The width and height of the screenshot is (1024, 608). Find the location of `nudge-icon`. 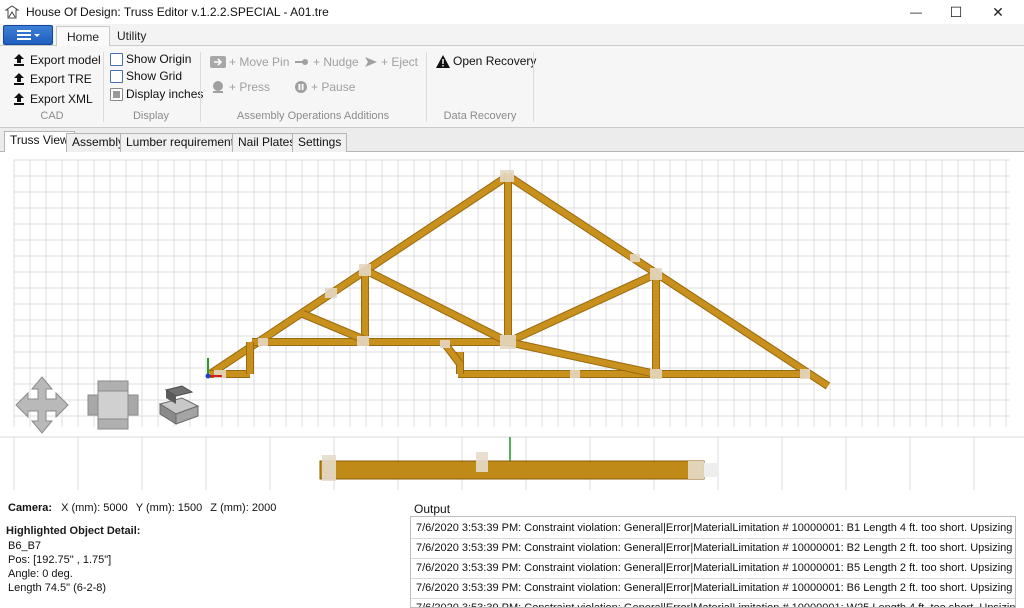

nudge-icon is located at coordinates (301, 62).